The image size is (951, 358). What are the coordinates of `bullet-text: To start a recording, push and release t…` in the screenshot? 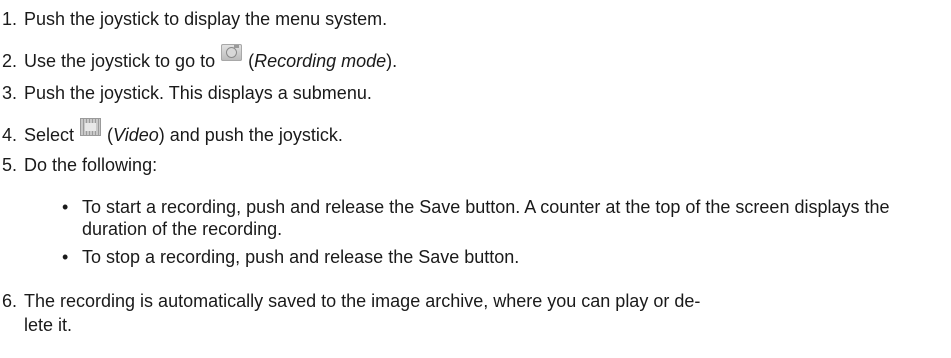 It's located at (486, 218).